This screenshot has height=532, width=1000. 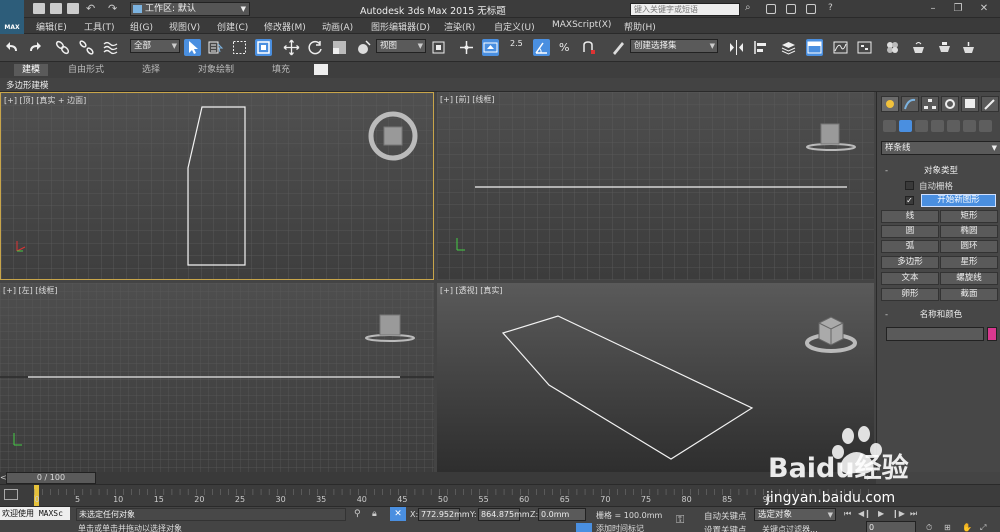 I want to click on search-input: 键入关键字或短语, so click(x=685, y=9).